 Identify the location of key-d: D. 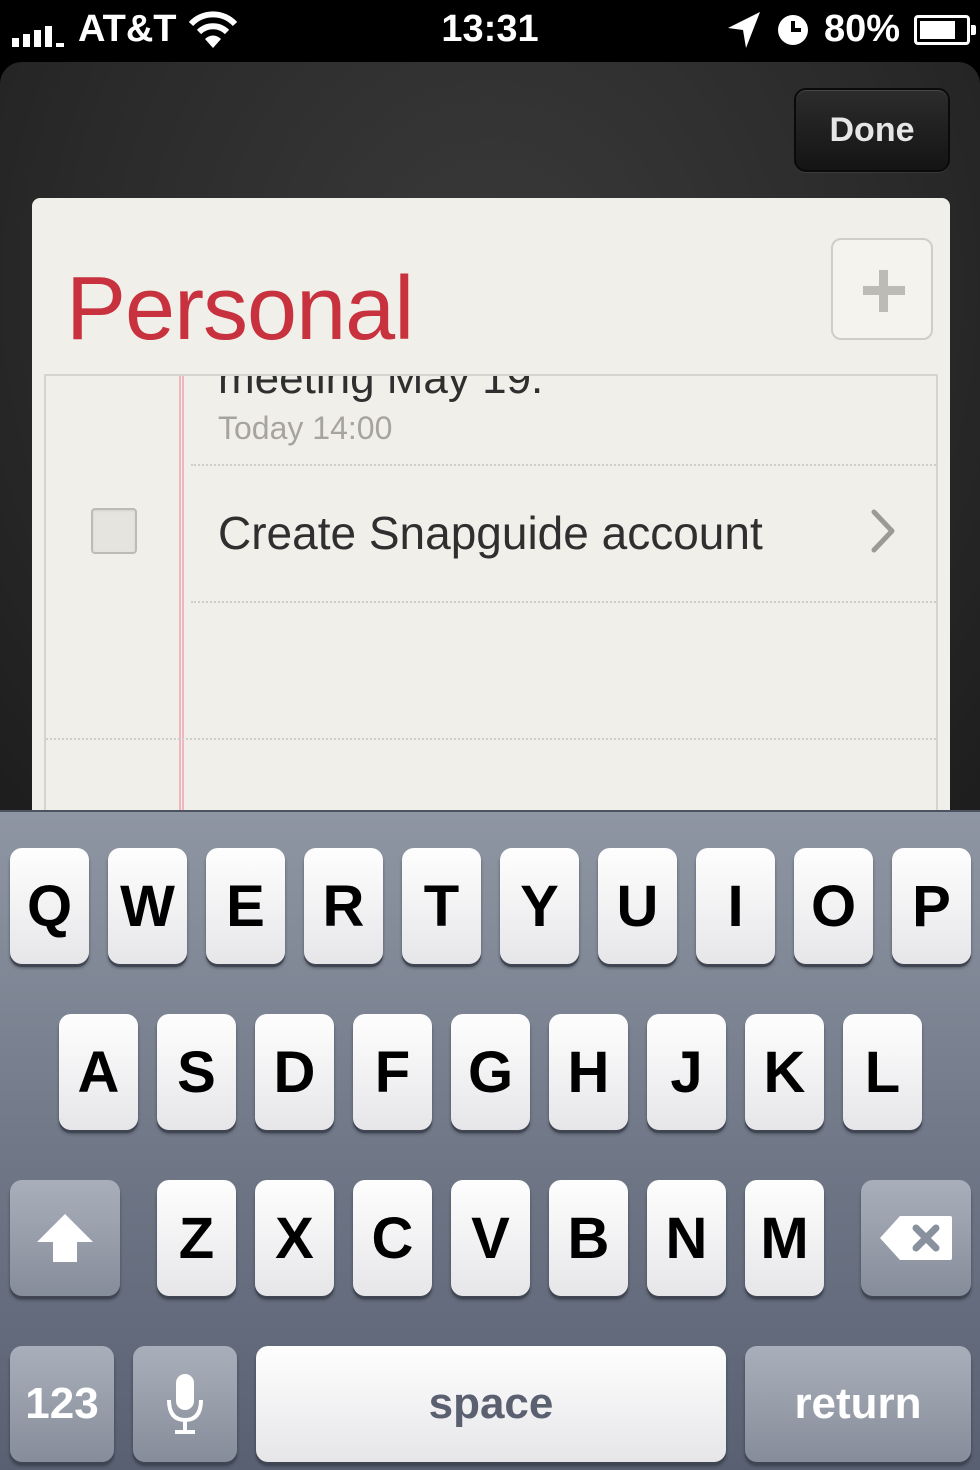
(294, 1072).